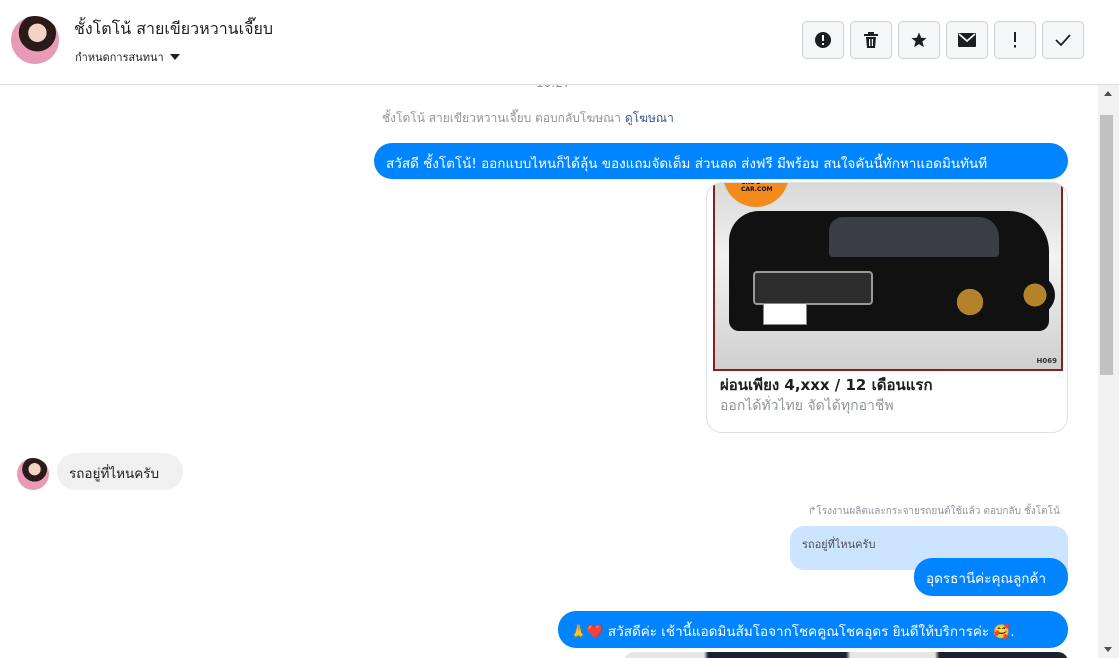 The width and height of the screenshot is (1119, 658). What do you see at coordinates (757, 187) in the screenshot?
I see `dealer-logo-text: CKC 2 CAR.COM` at bounding box center [757, 187].